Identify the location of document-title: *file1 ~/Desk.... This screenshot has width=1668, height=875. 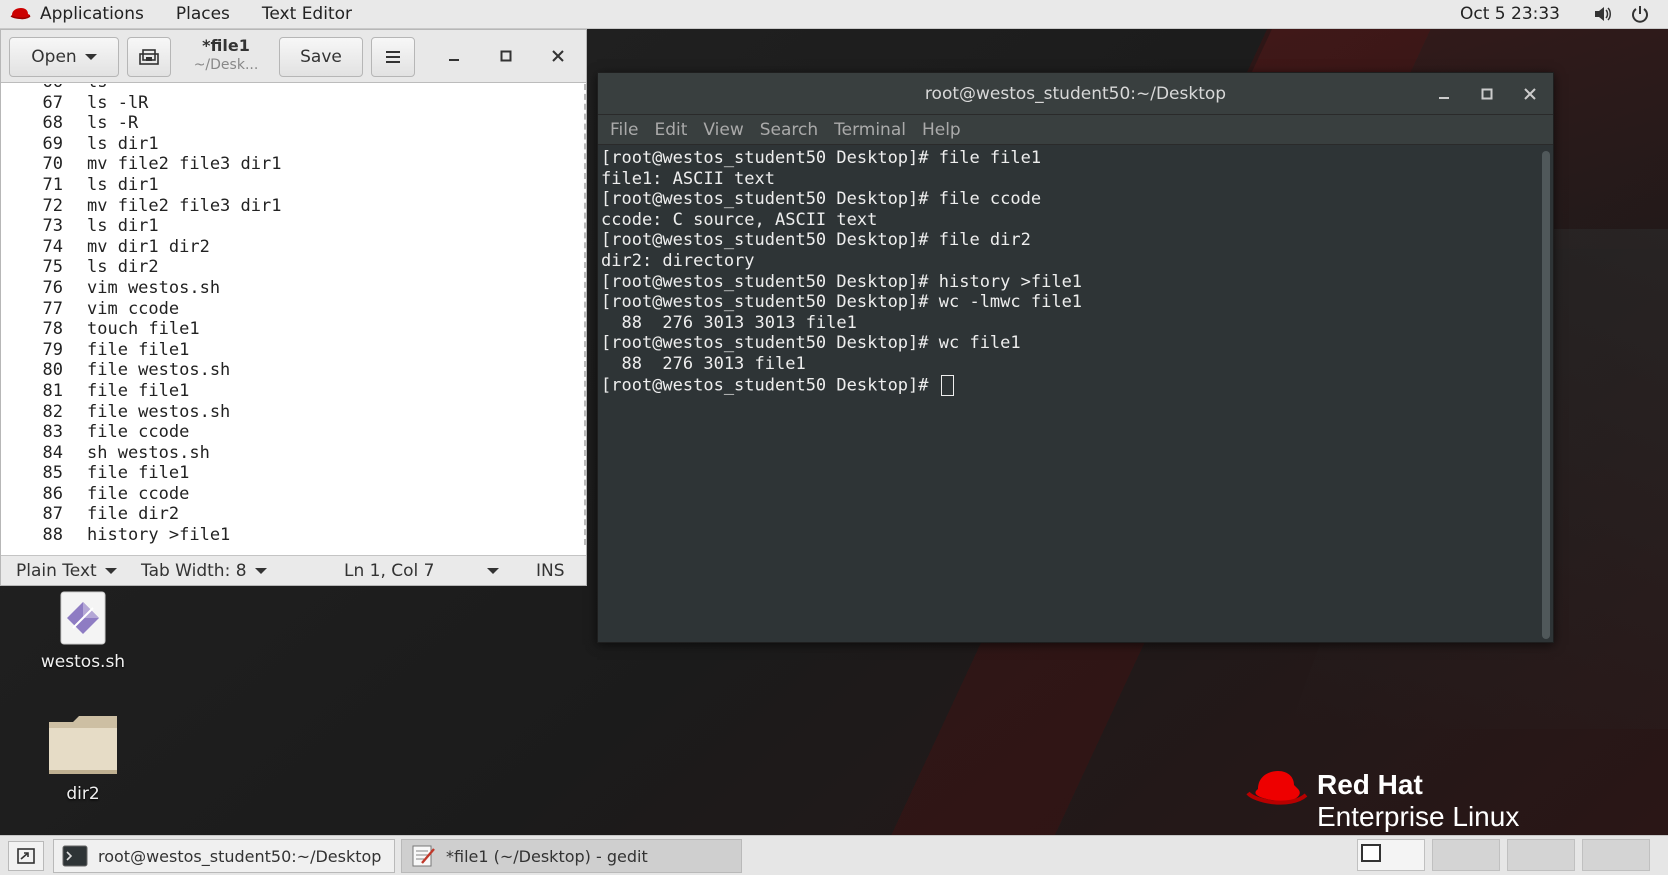
(226, 54).